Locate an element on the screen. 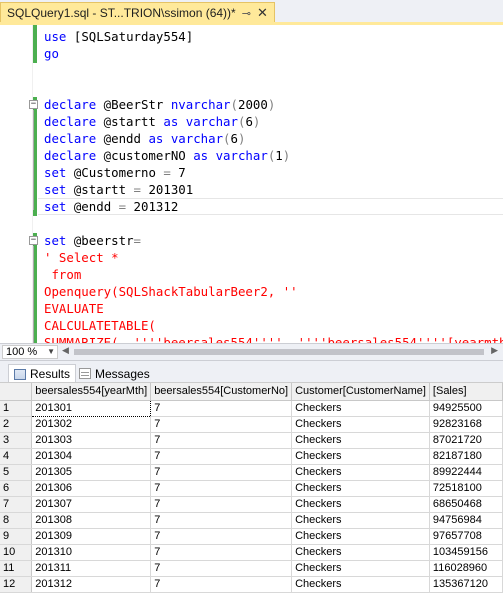  scroll-right-icon: ▶ is located at coordinates (494, 350).